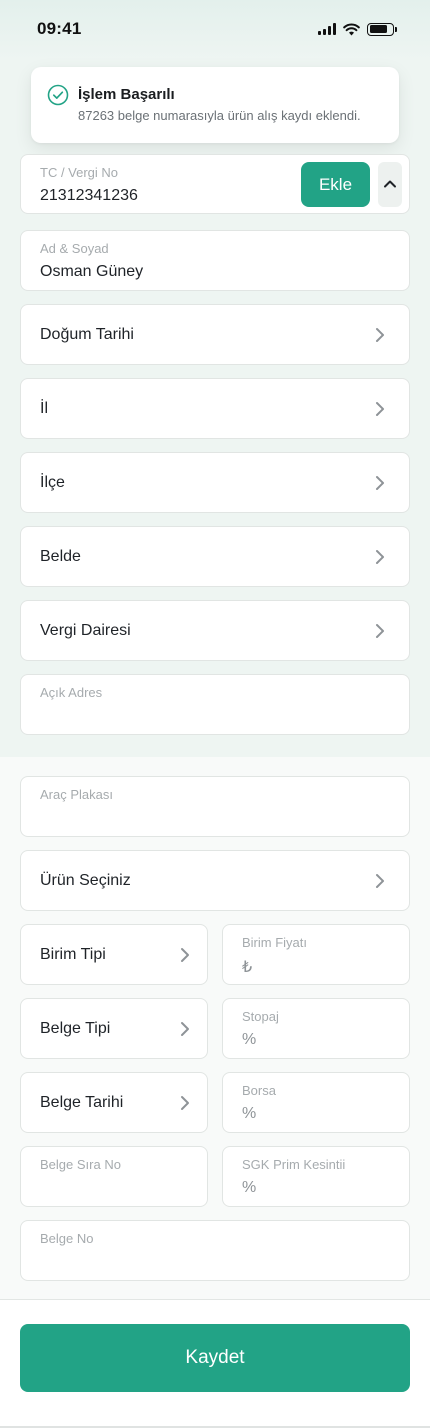 The width and height of the screenshot is (430, 1428). What do you see at coordinates (87, 334) in the screenshot?
I see `dogum-tarihi-label: Doğum Tarihi` at bounding box center [87, 334].